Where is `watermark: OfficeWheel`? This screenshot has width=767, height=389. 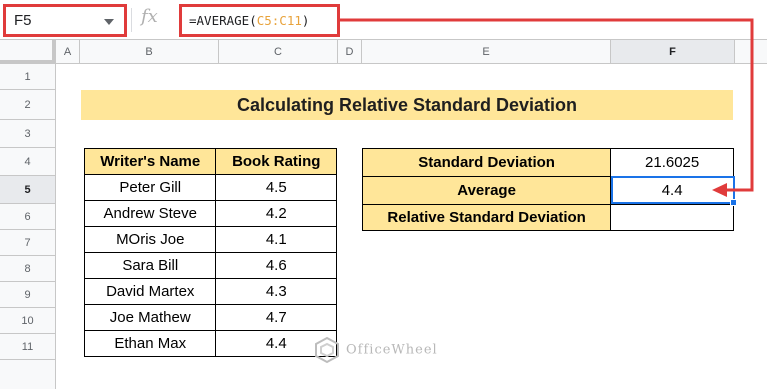 watermark: OfficeWheel is located at coordinates (376, 350).